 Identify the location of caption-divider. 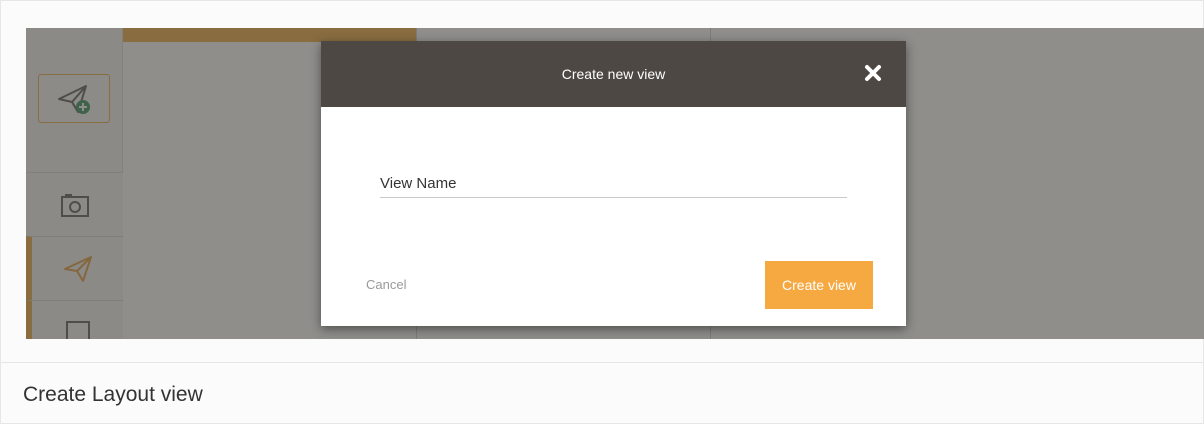
(602, 362).